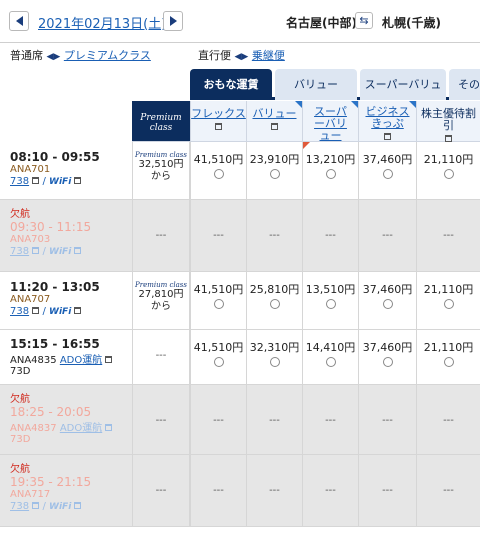 The width and height of the screenshot is (480, 535). Describe the element at coordinates (55, 287) in the screenshot. I see `flight-time: 11:20 - 13:05` at that location.